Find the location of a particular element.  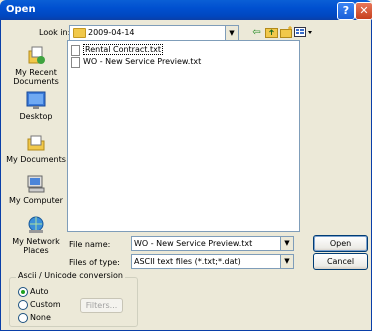

radio-label: Custom is located at coordinates (45, 304).